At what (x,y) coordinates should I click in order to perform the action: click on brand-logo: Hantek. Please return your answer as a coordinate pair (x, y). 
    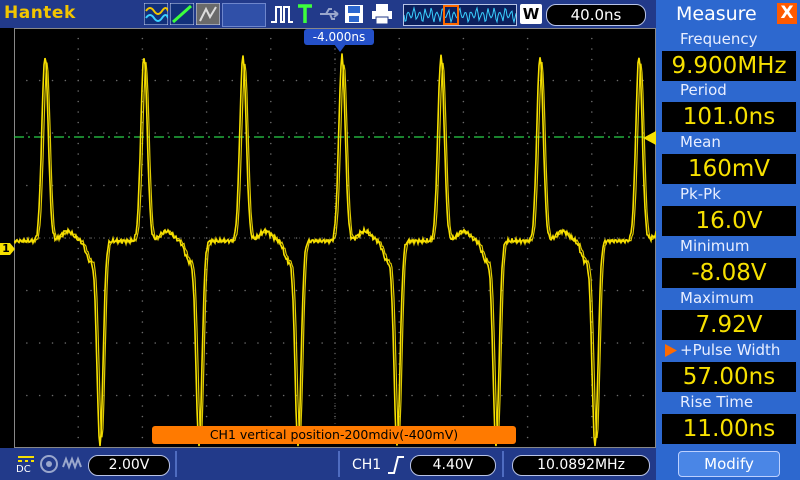
    Looking at the image, I should click on (40, 13).